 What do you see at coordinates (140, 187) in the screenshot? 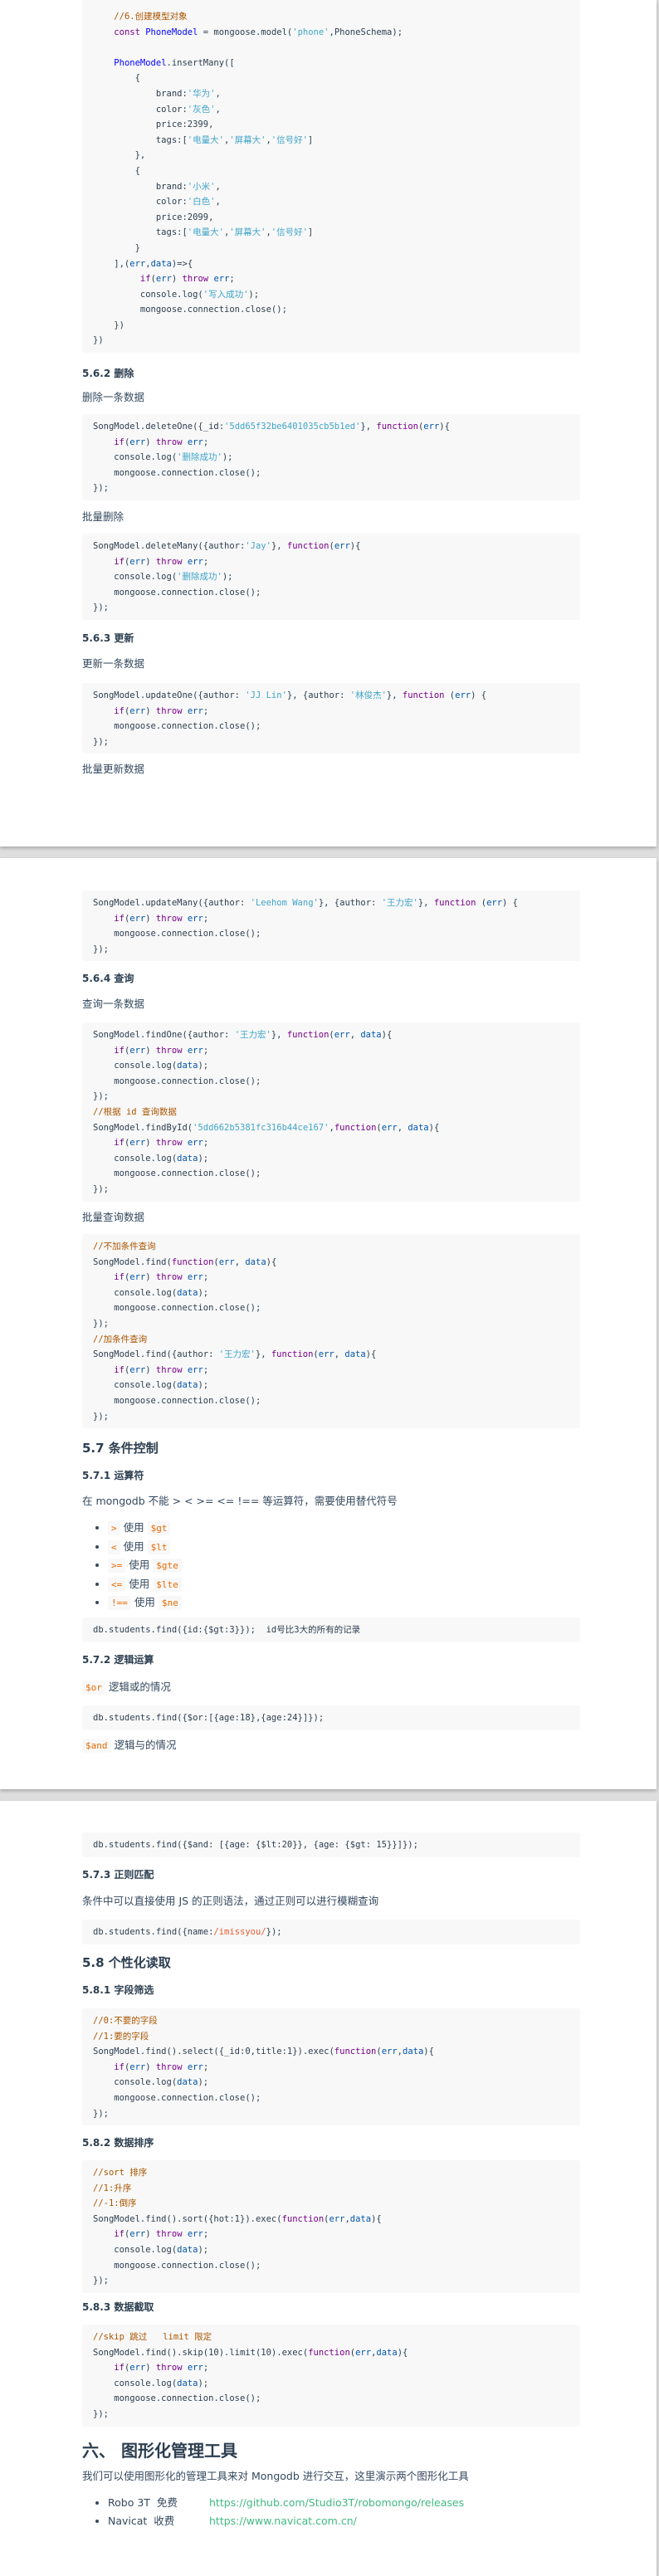
I see `code-token: brand:` at bounding box center [140, 187].